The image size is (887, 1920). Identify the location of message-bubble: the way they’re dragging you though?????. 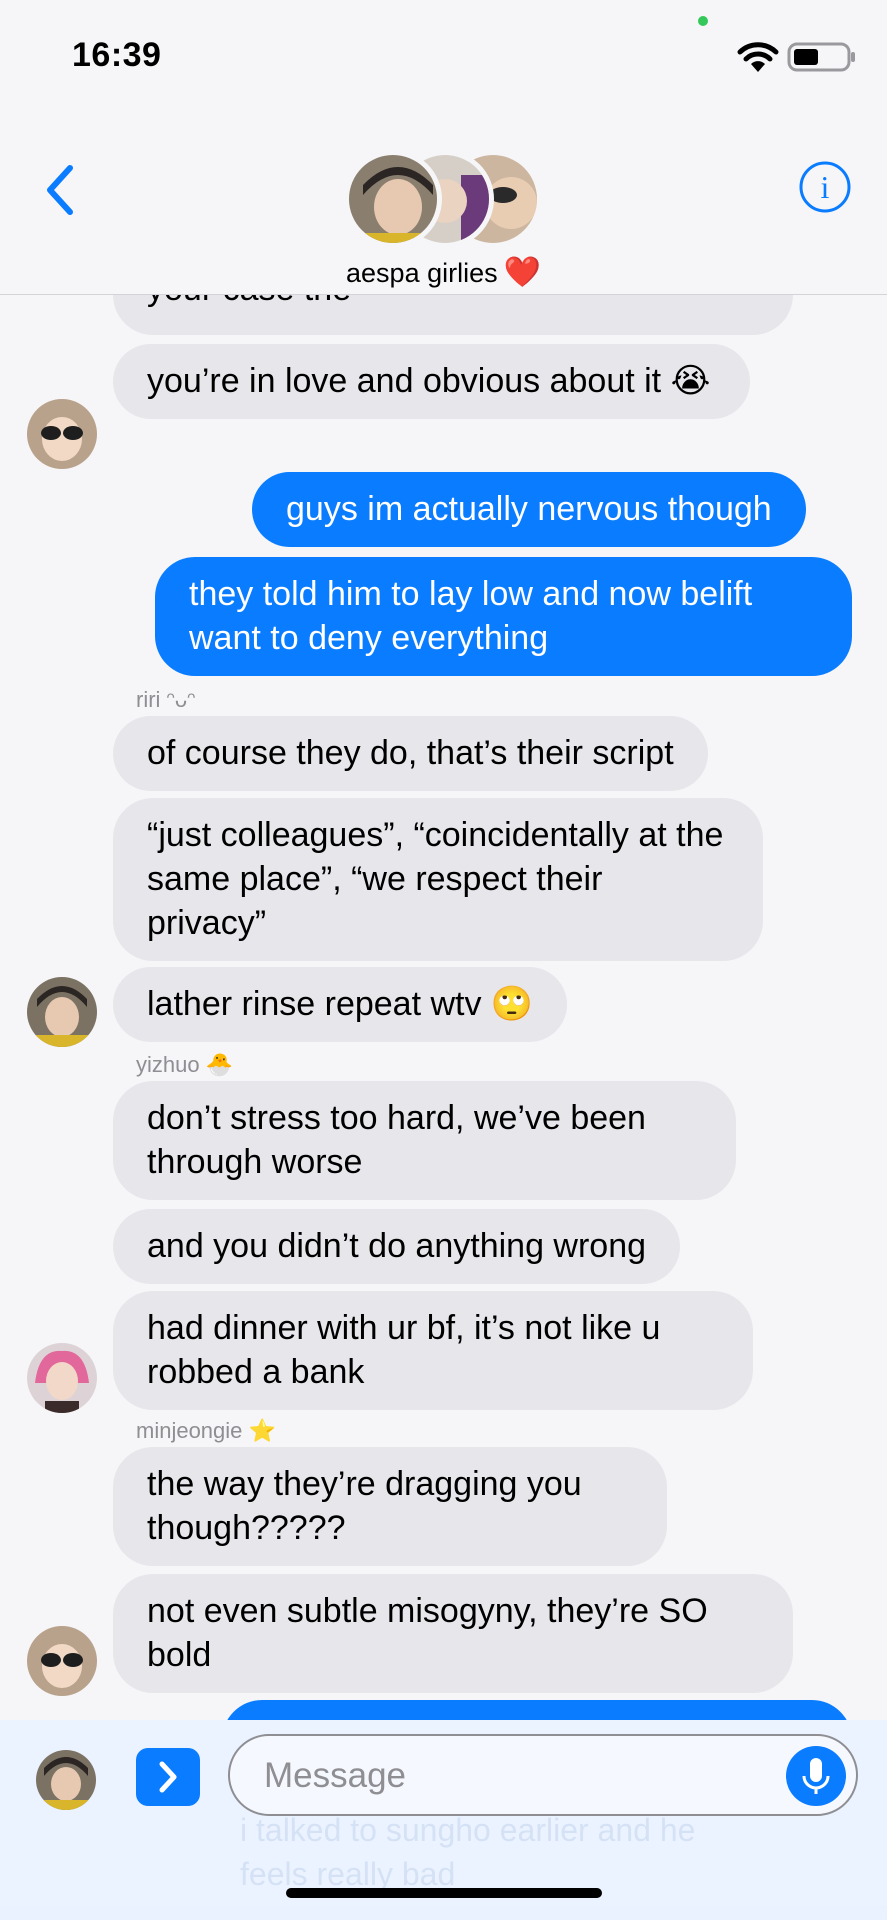
(390, 1506).